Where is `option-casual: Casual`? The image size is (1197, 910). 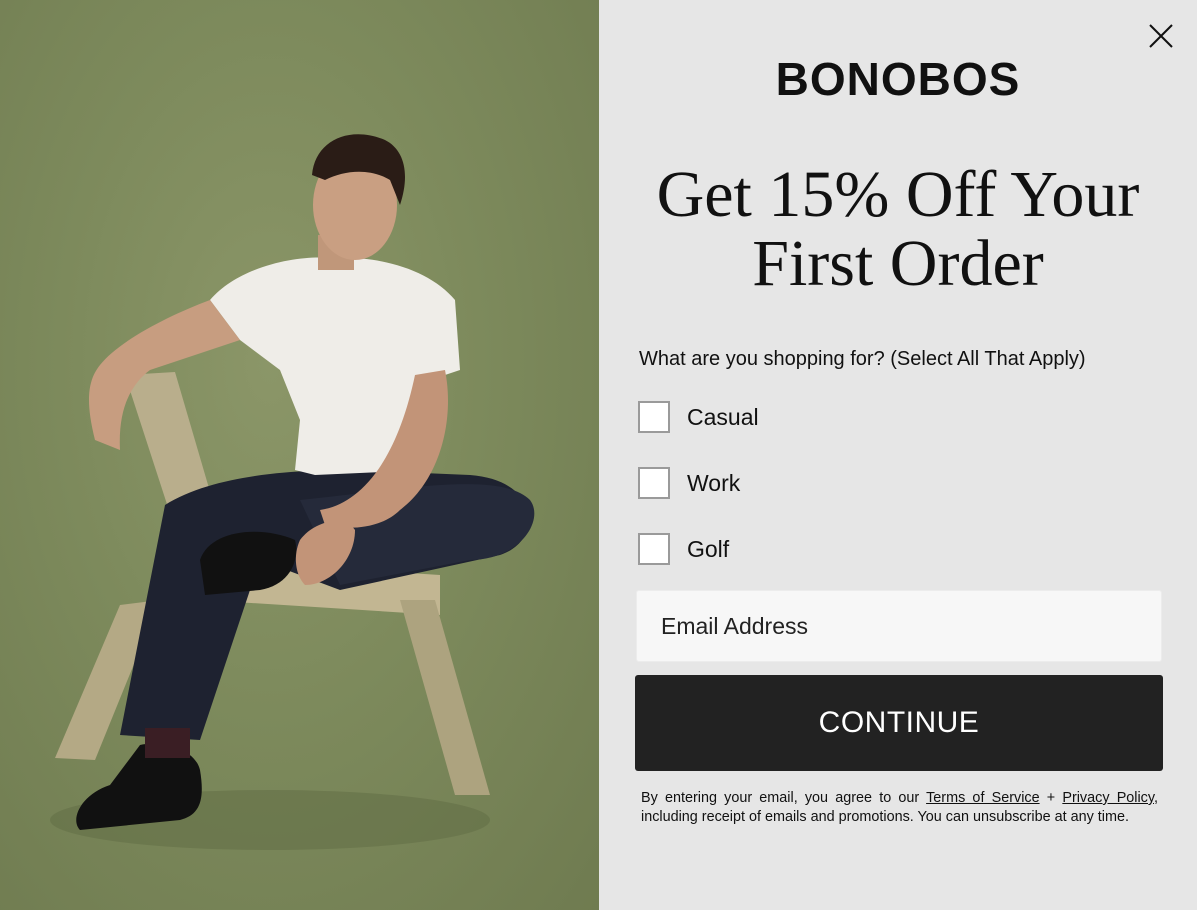
option-casual: Casual is located at coordinates (698, 417).